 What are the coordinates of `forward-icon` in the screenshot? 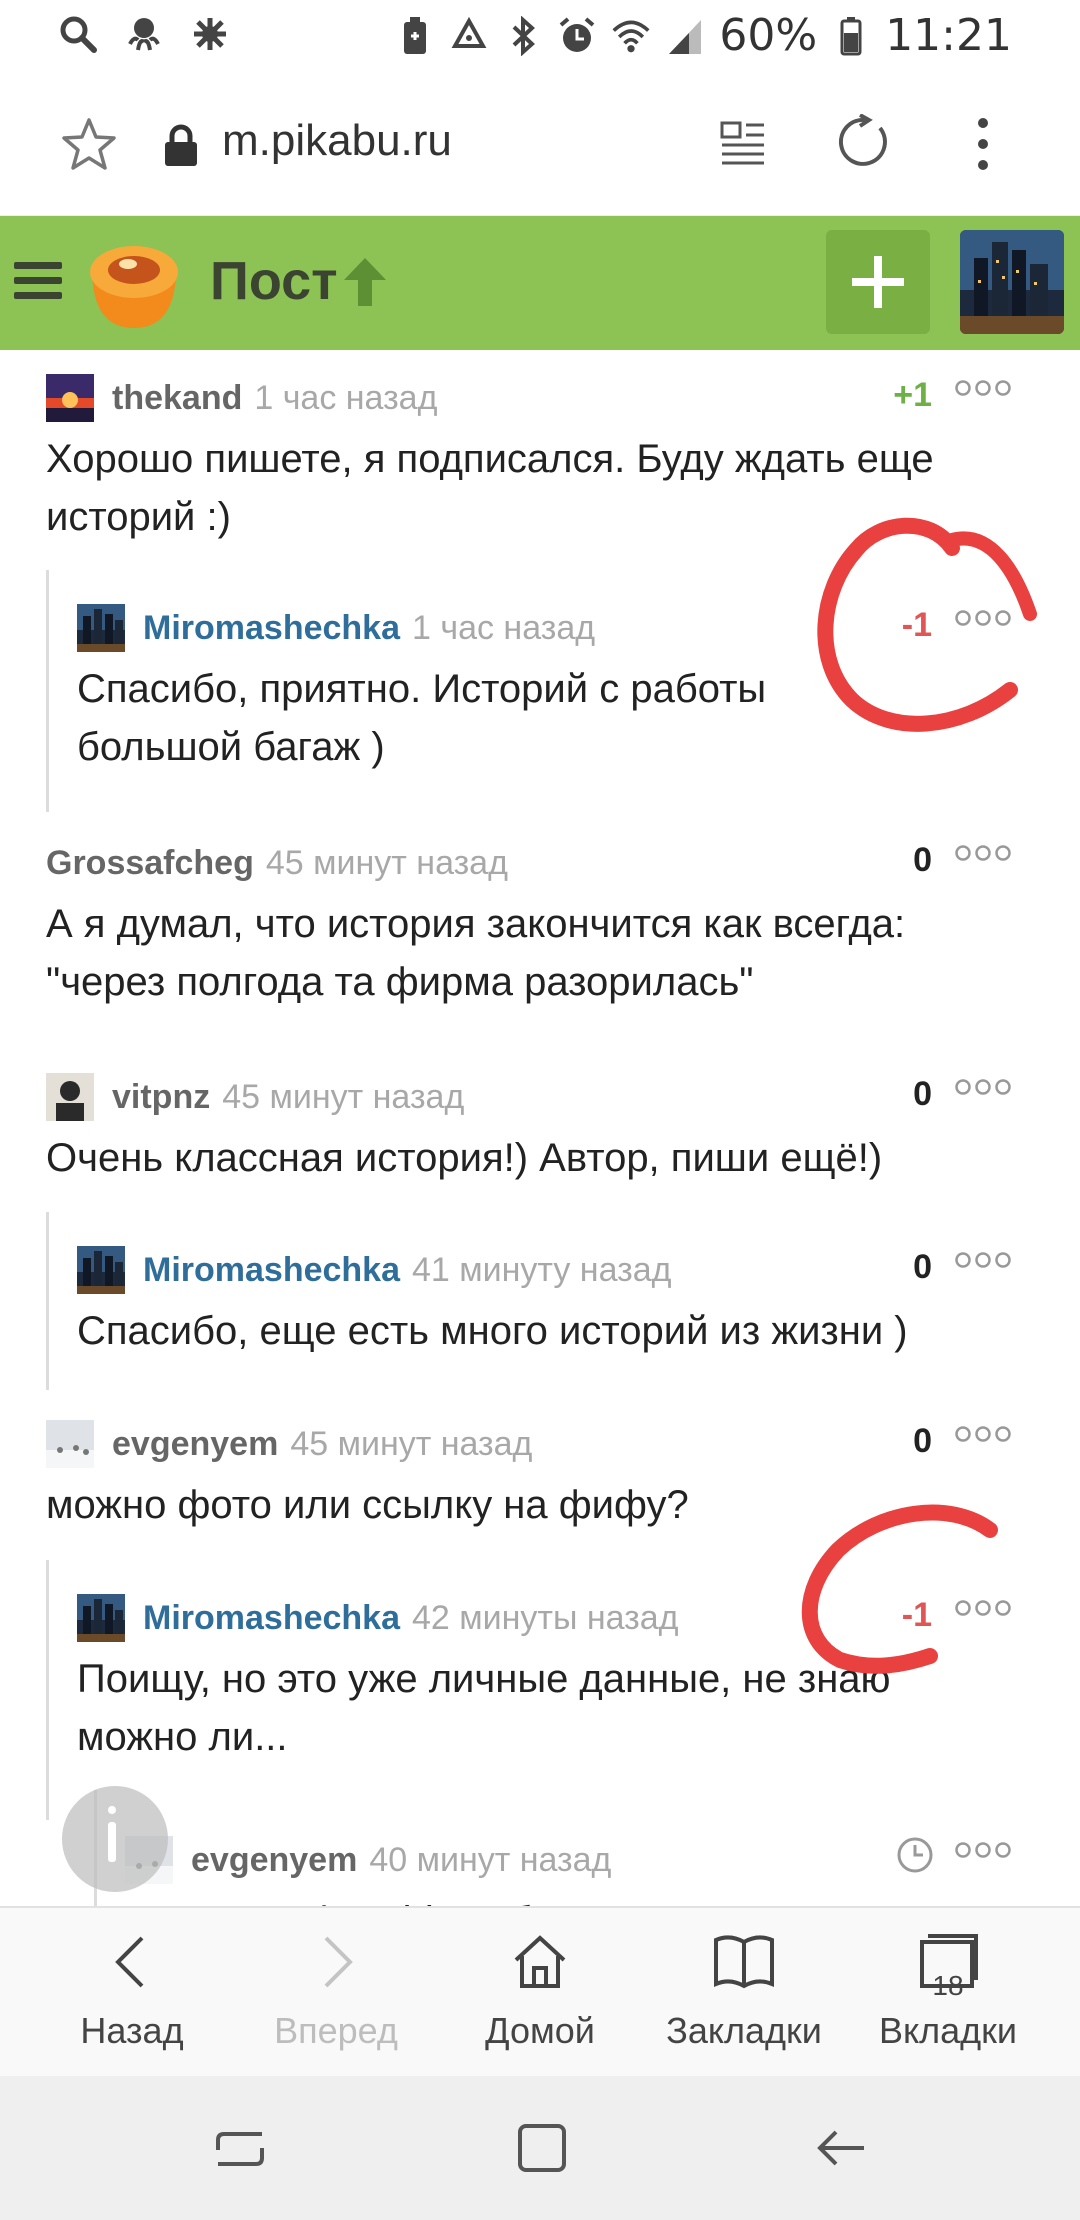 It's located at (338, 1962).